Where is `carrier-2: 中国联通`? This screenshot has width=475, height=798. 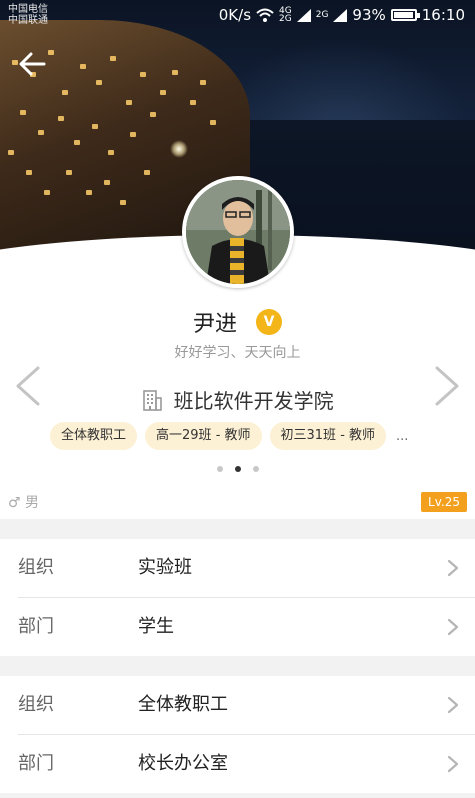 carrier-2: 中国联通 is located at coordinates (28, 20).